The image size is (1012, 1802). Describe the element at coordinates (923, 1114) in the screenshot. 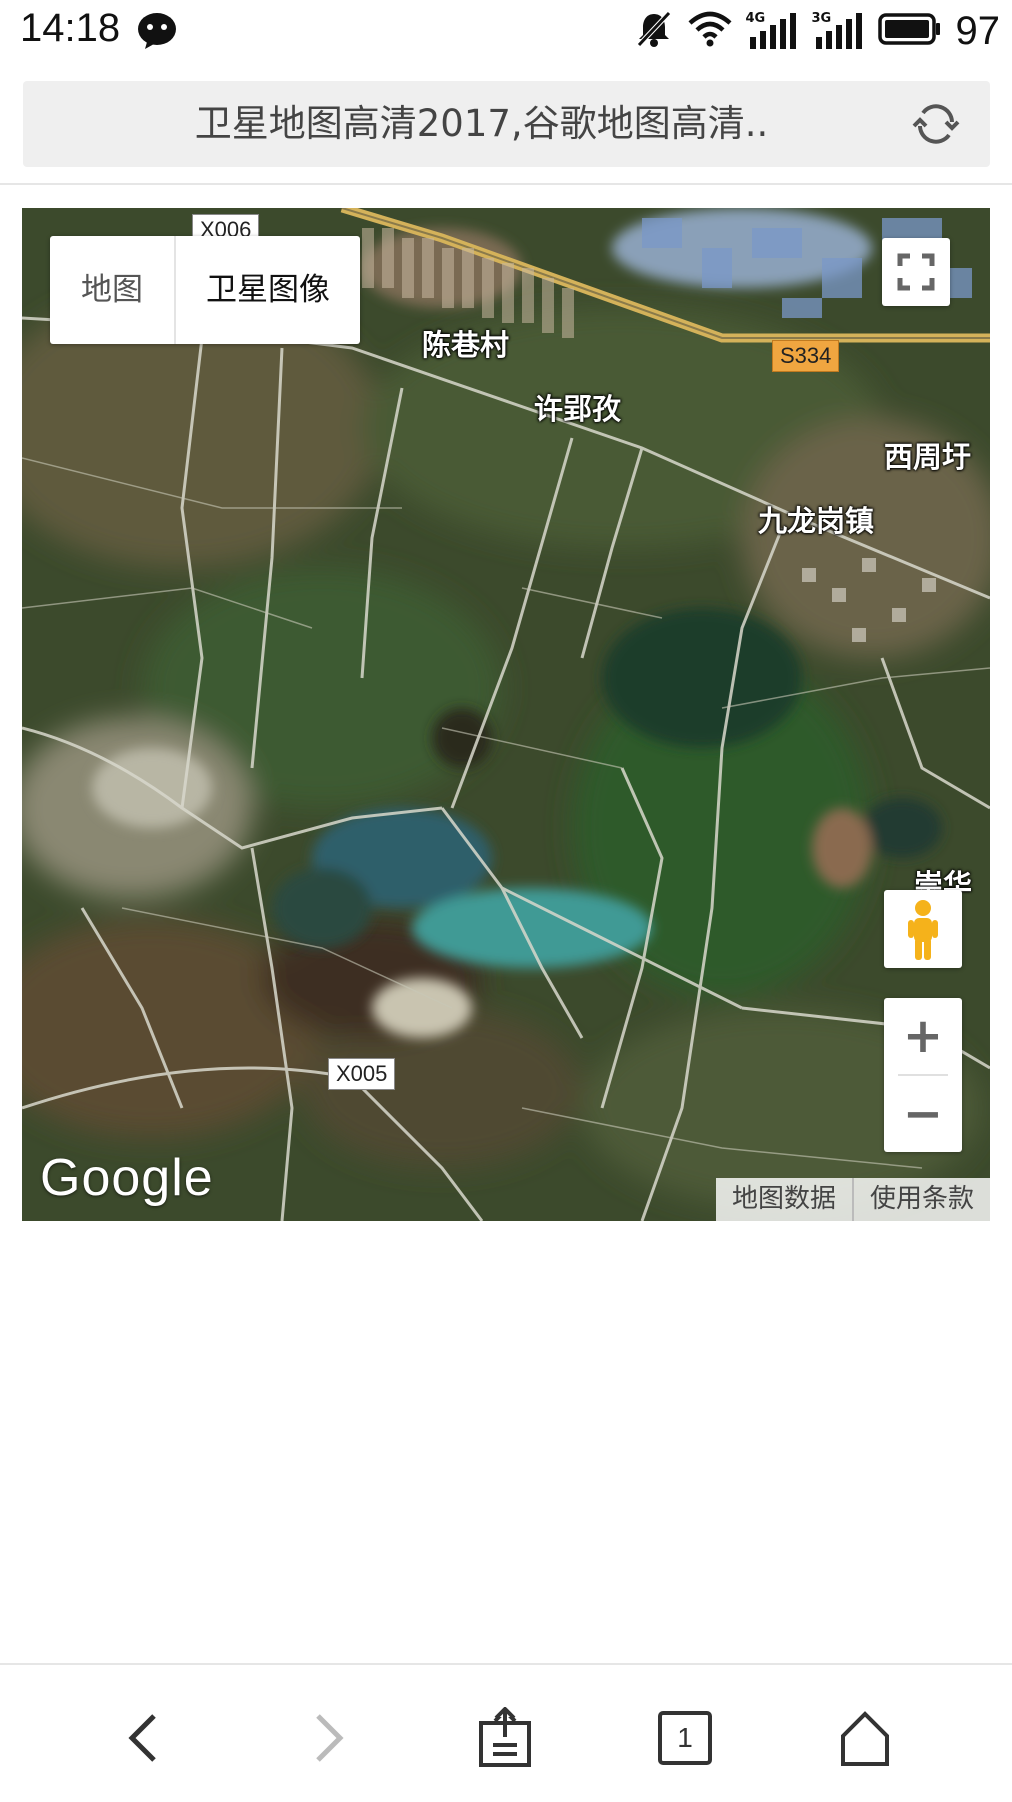

I see `zoom-out-button: −` at that location.